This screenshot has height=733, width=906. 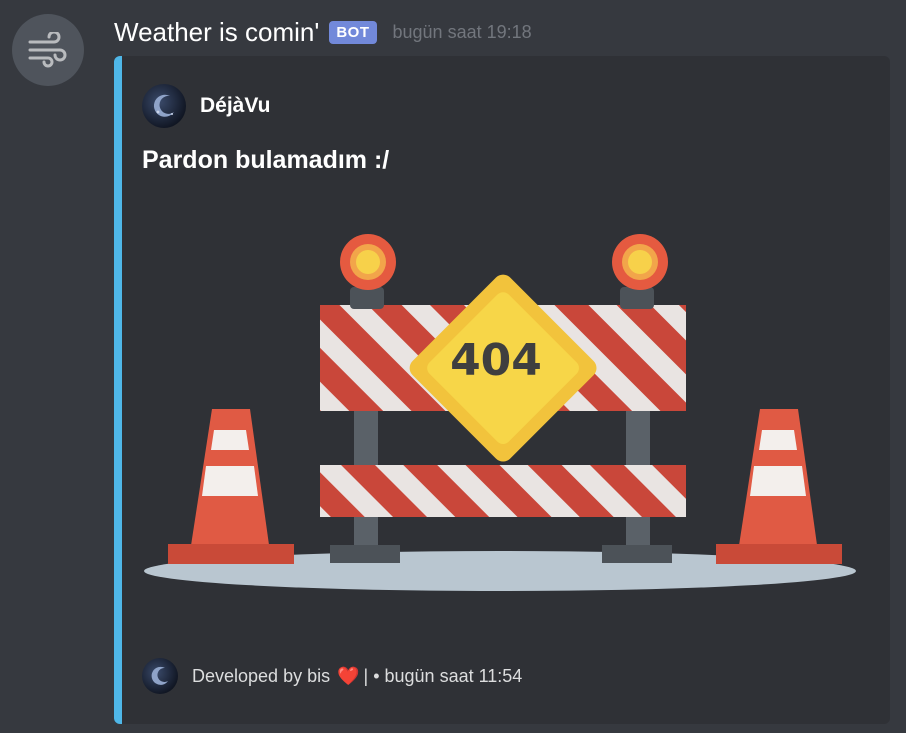 What do you see at coordinates (235, 105) in the screenshot?
I see `embed-author-name: DéjàVu` at bounding box center [235, 105].